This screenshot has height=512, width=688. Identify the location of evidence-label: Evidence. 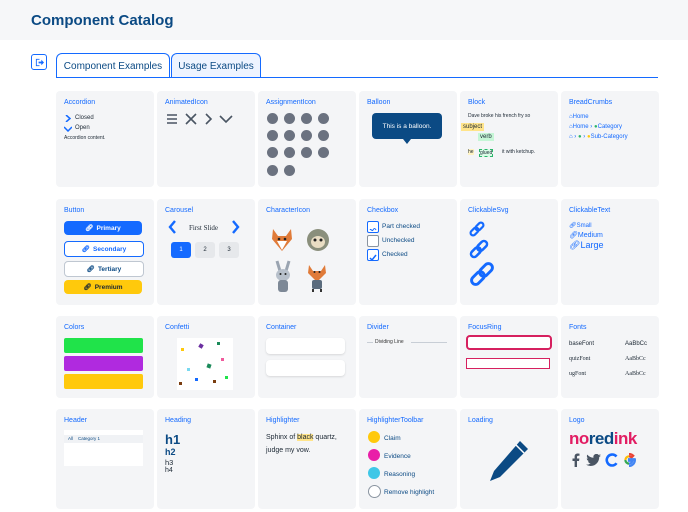
(397, 456).